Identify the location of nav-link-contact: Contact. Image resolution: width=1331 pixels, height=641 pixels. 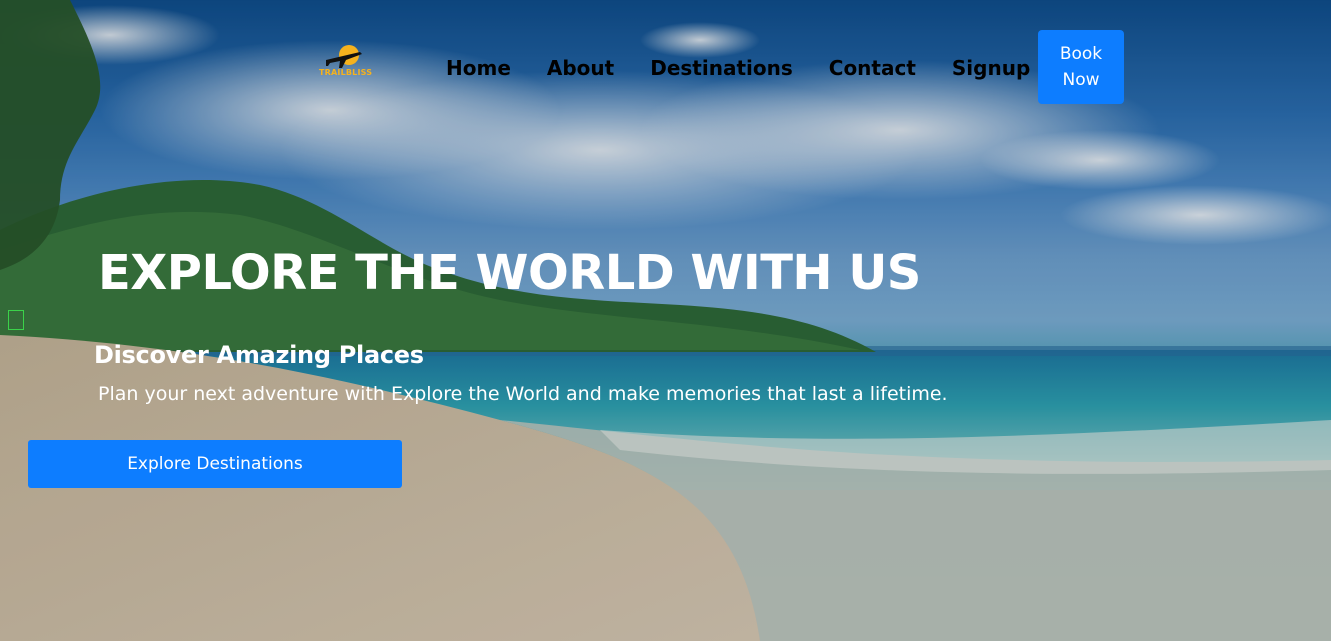
(872, 68).